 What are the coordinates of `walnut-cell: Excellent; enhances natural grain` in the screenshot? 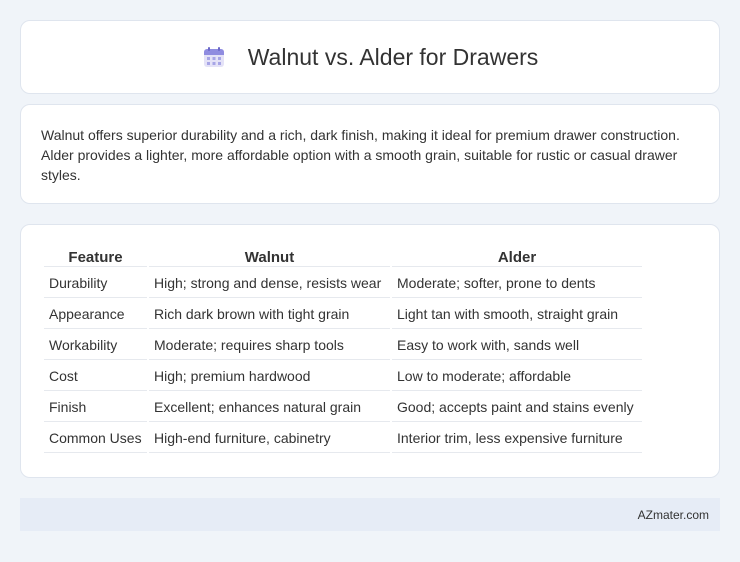 It's located at (269, 407).